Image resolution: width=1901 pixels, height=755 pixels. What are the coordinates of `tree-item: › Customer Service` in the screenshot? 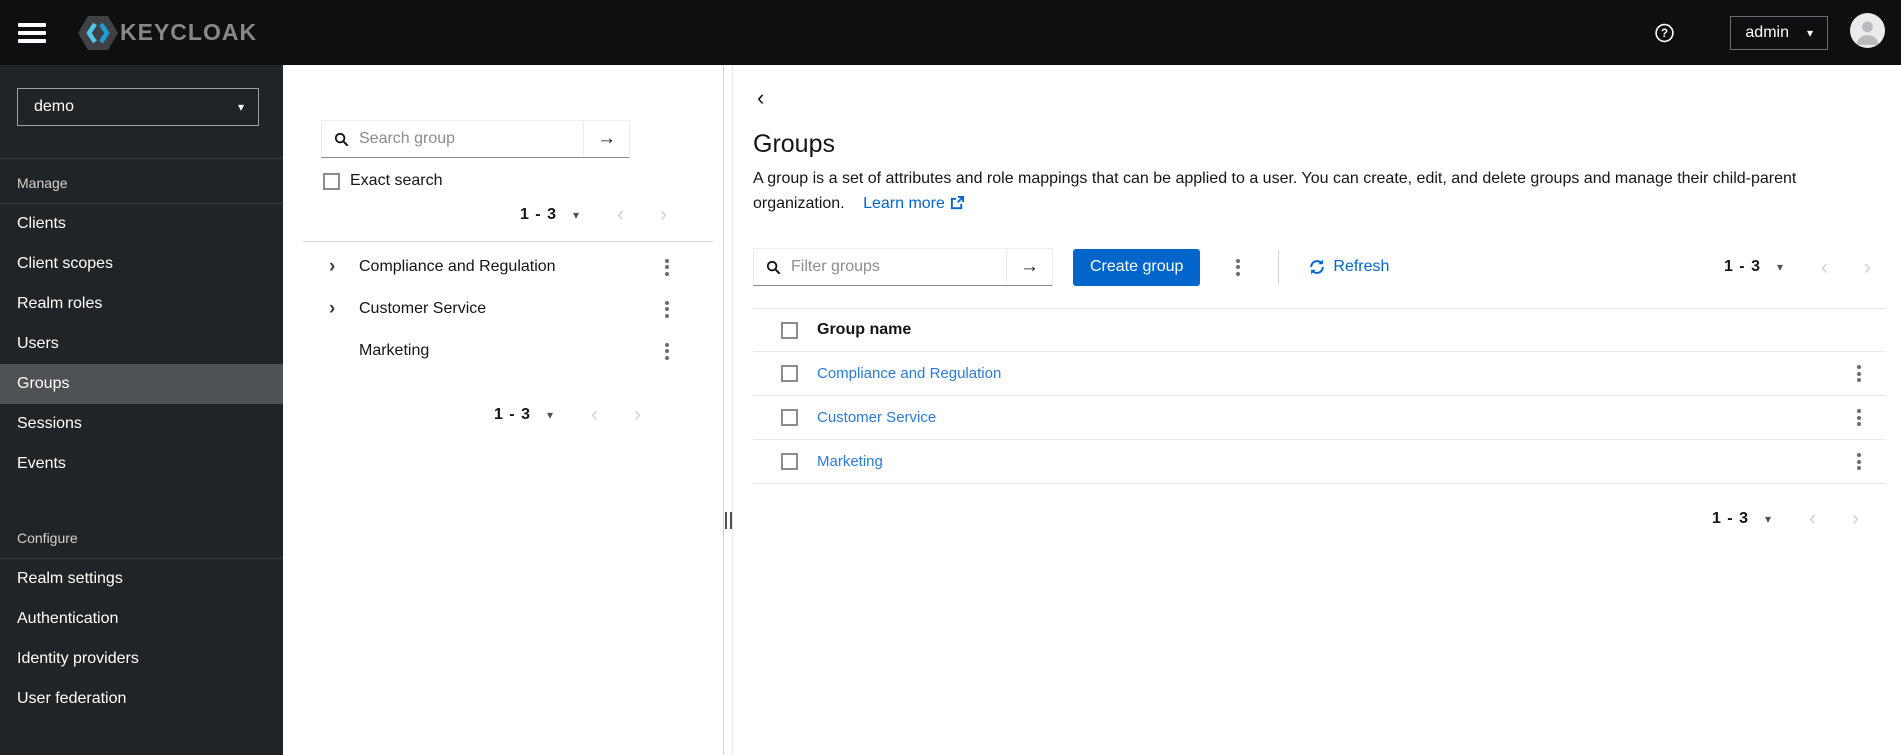 It's located at (503, 309).